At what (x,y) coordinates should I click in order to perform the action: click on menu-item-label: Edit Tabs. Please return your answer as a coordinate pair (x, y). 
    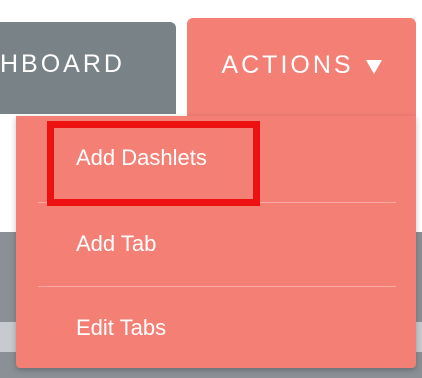
    Looking at the image, I should click on (121, 327).